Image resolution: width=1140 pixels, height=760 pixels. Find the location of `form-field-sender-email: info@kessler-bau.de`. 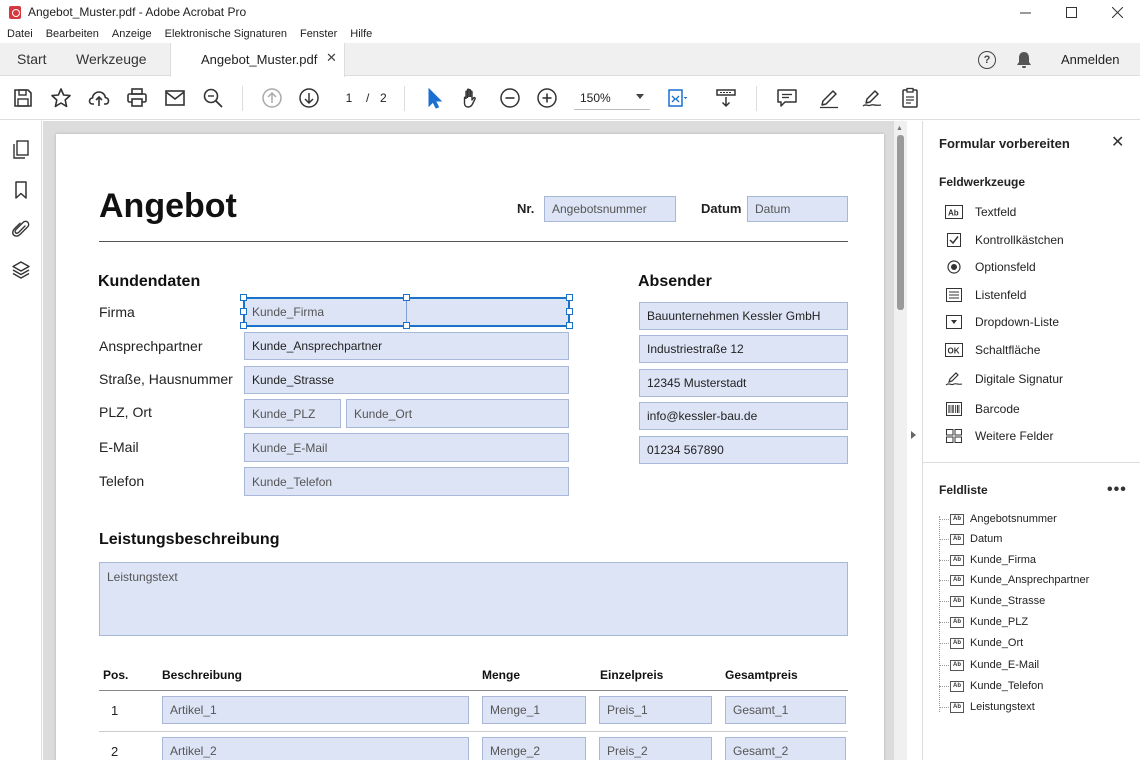

form-field-sender-email: info@kessler-bau.de is located at coordinates (743, 416).